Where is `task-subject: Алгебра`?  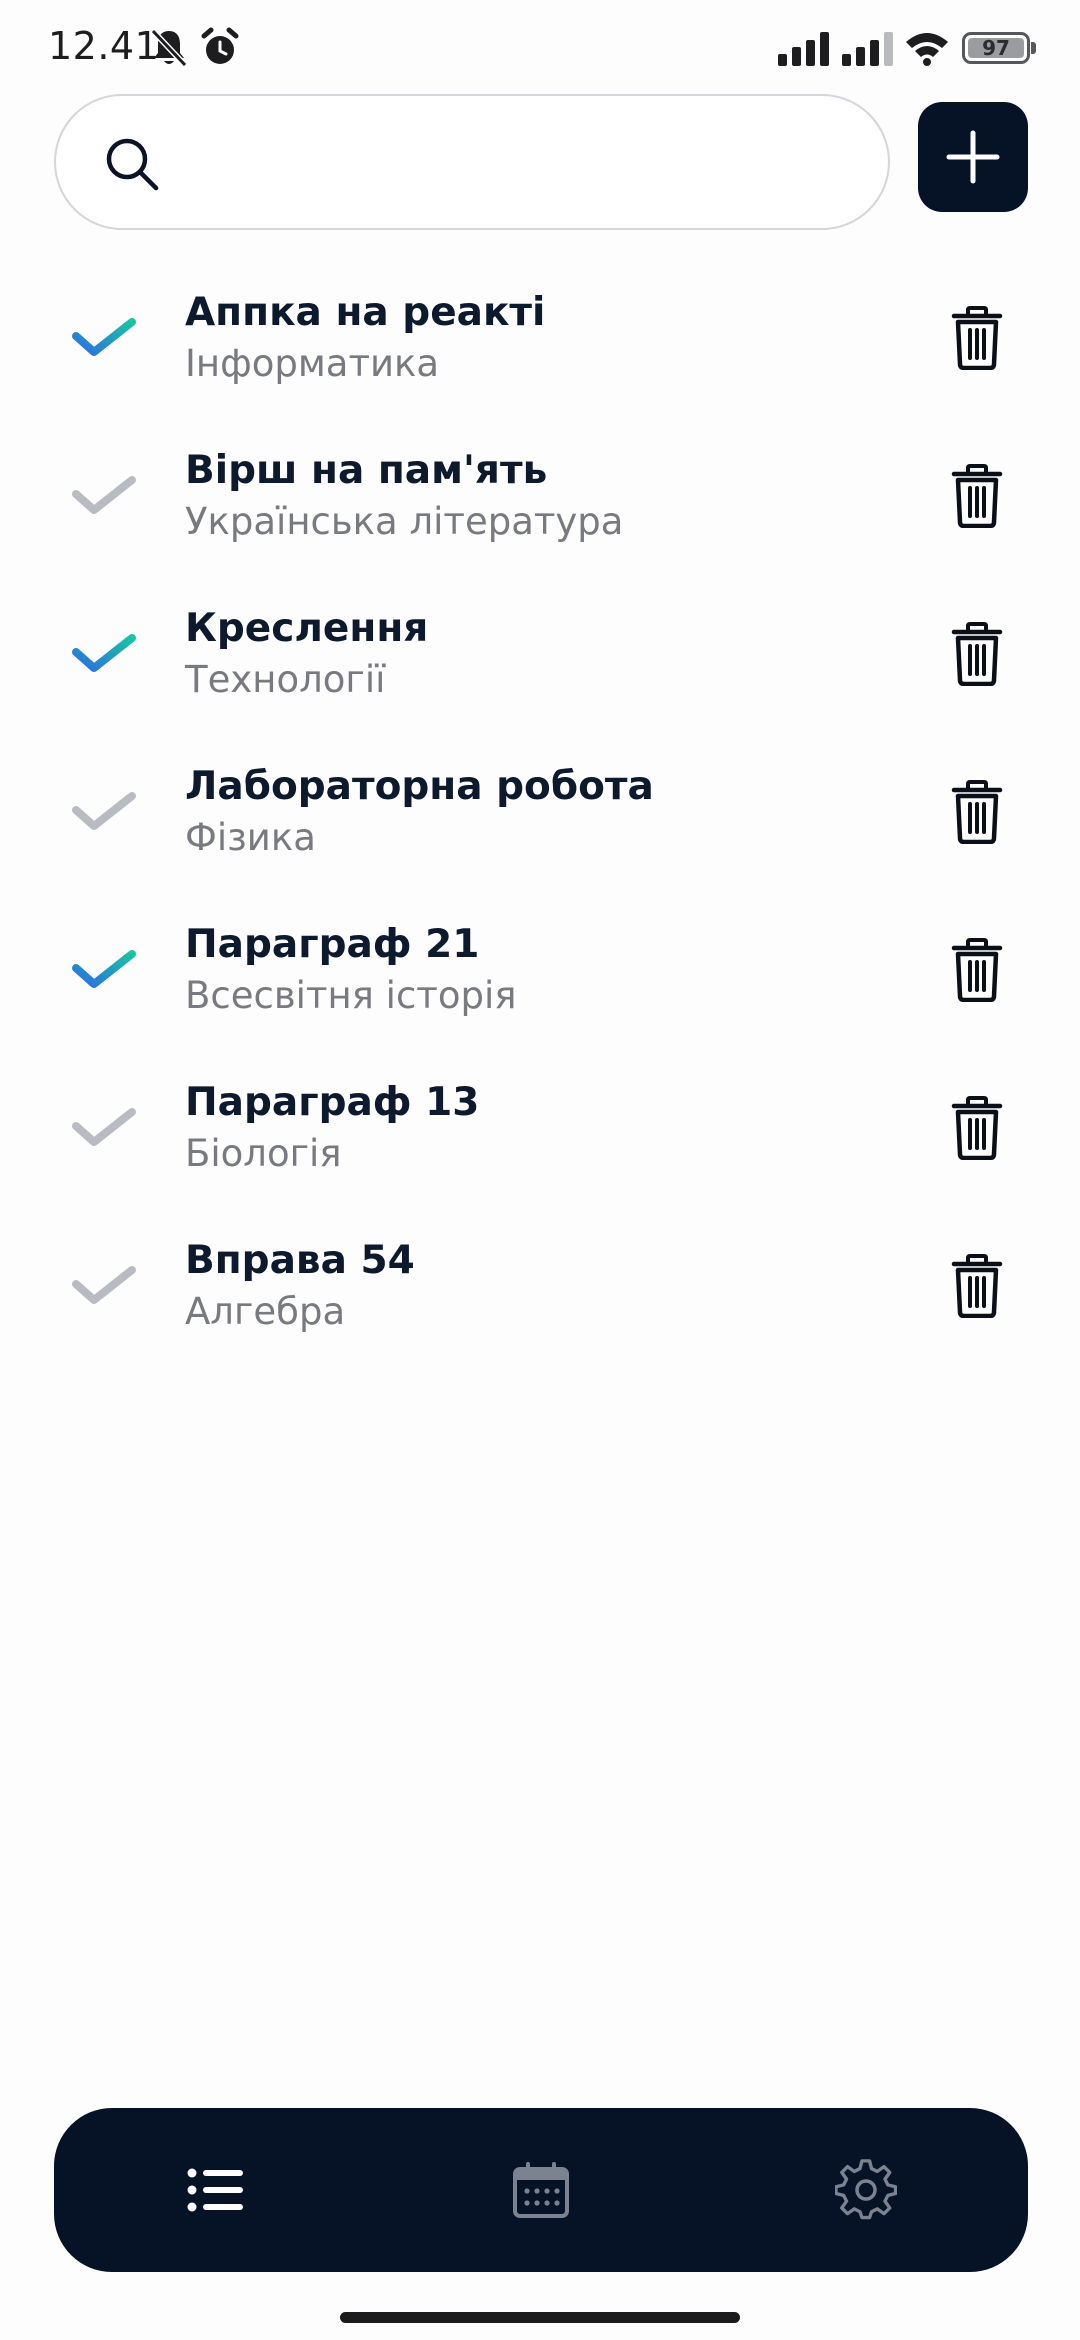 task-subject: Алгебра is located at coordinates (265, 1311).